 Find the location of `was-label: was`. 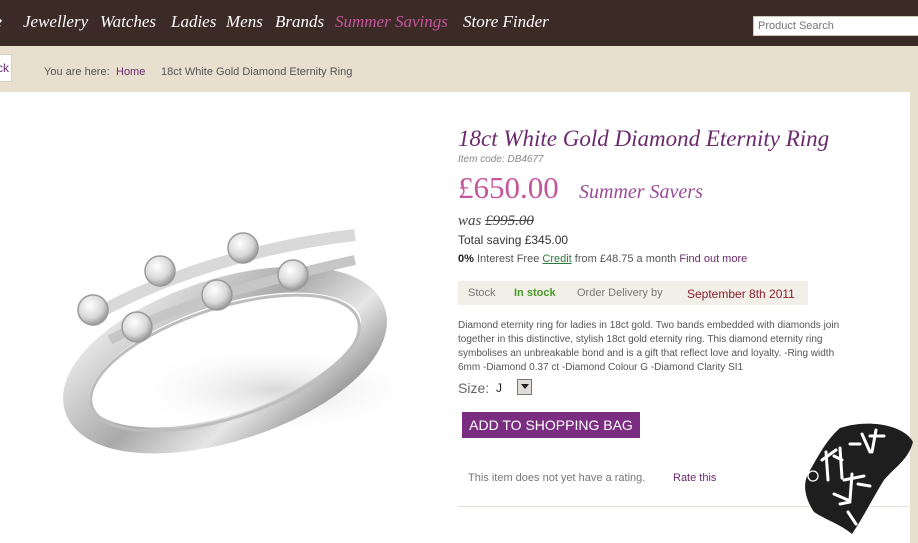

was-label: was is located at coordinates (470, 221).